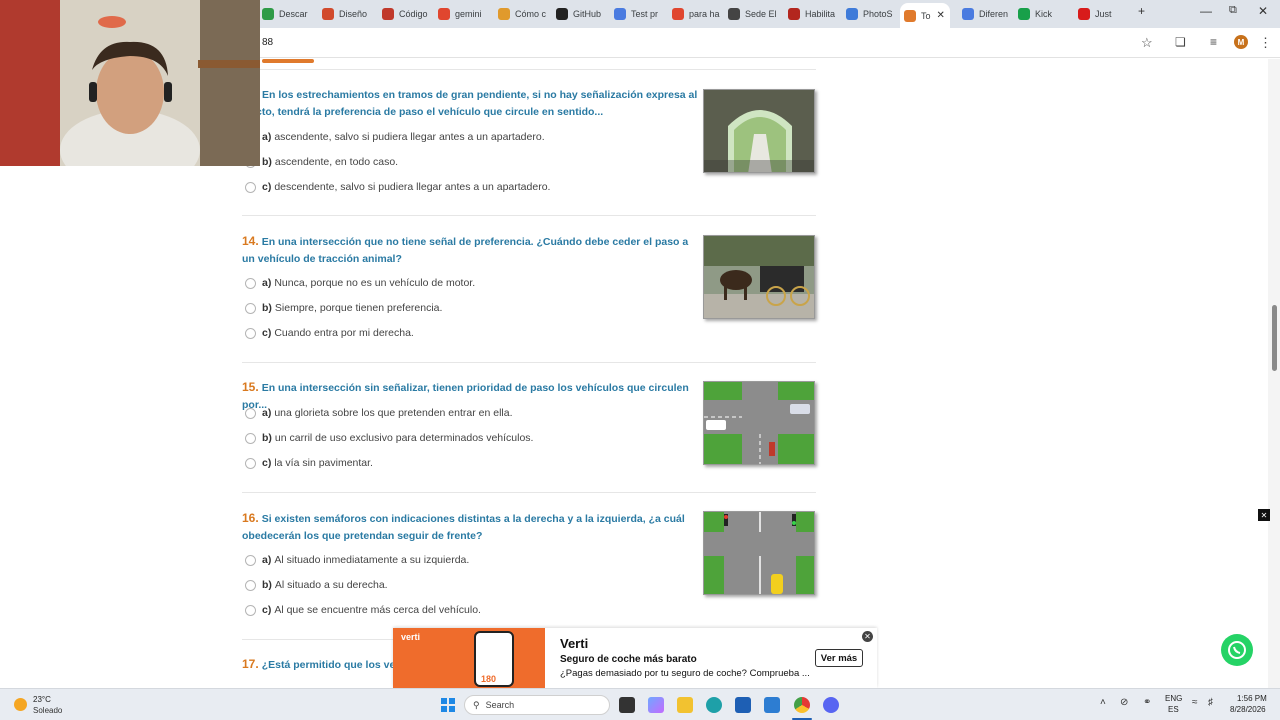 The height and width of the screenshot is (720, 1280). I want to click on q14-option-b: b) Siempre, porque tienen preferencia., so click(343, 308).